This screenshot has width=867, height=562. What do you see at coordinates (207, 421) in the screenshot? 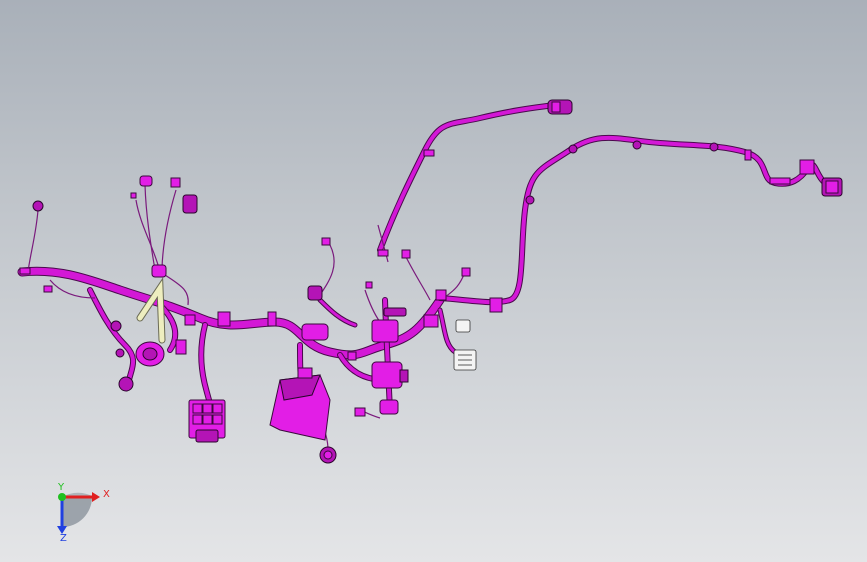
I see `connector-block-grid` at bounding box center [207, 421].